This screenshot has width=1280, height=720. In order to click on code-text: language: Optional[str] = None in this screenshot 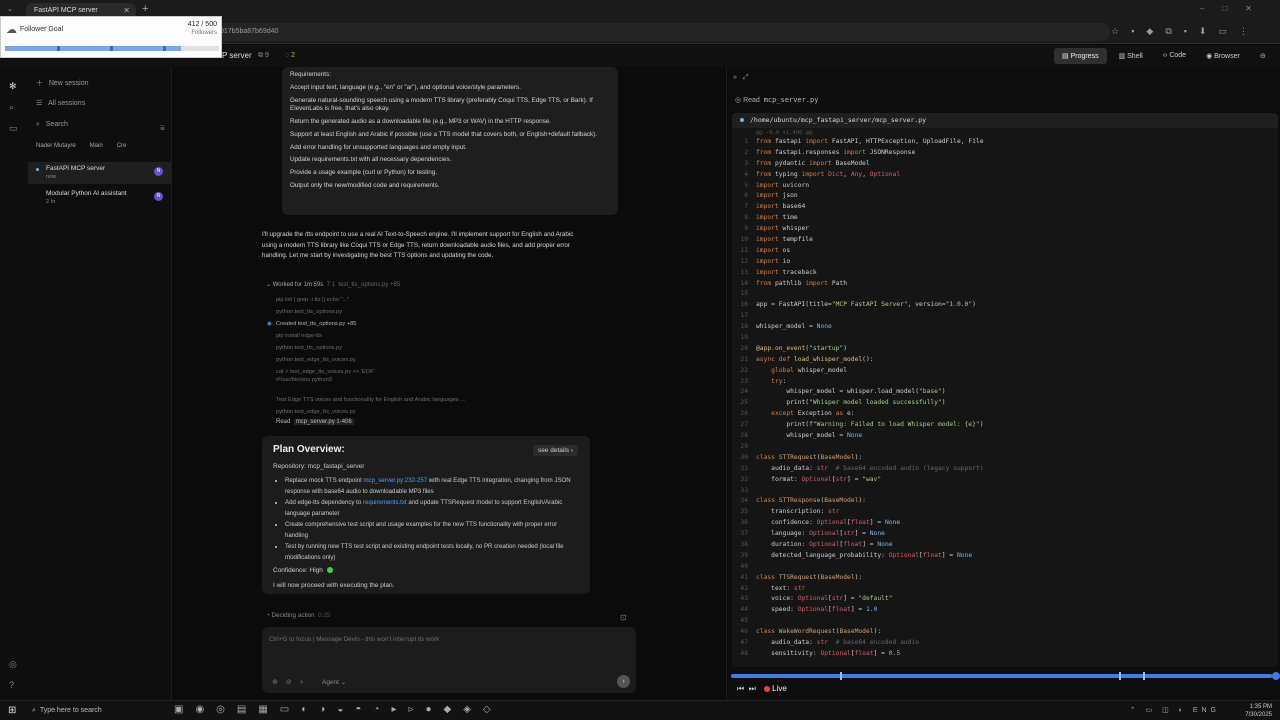, I will do `click(820, 534)`.